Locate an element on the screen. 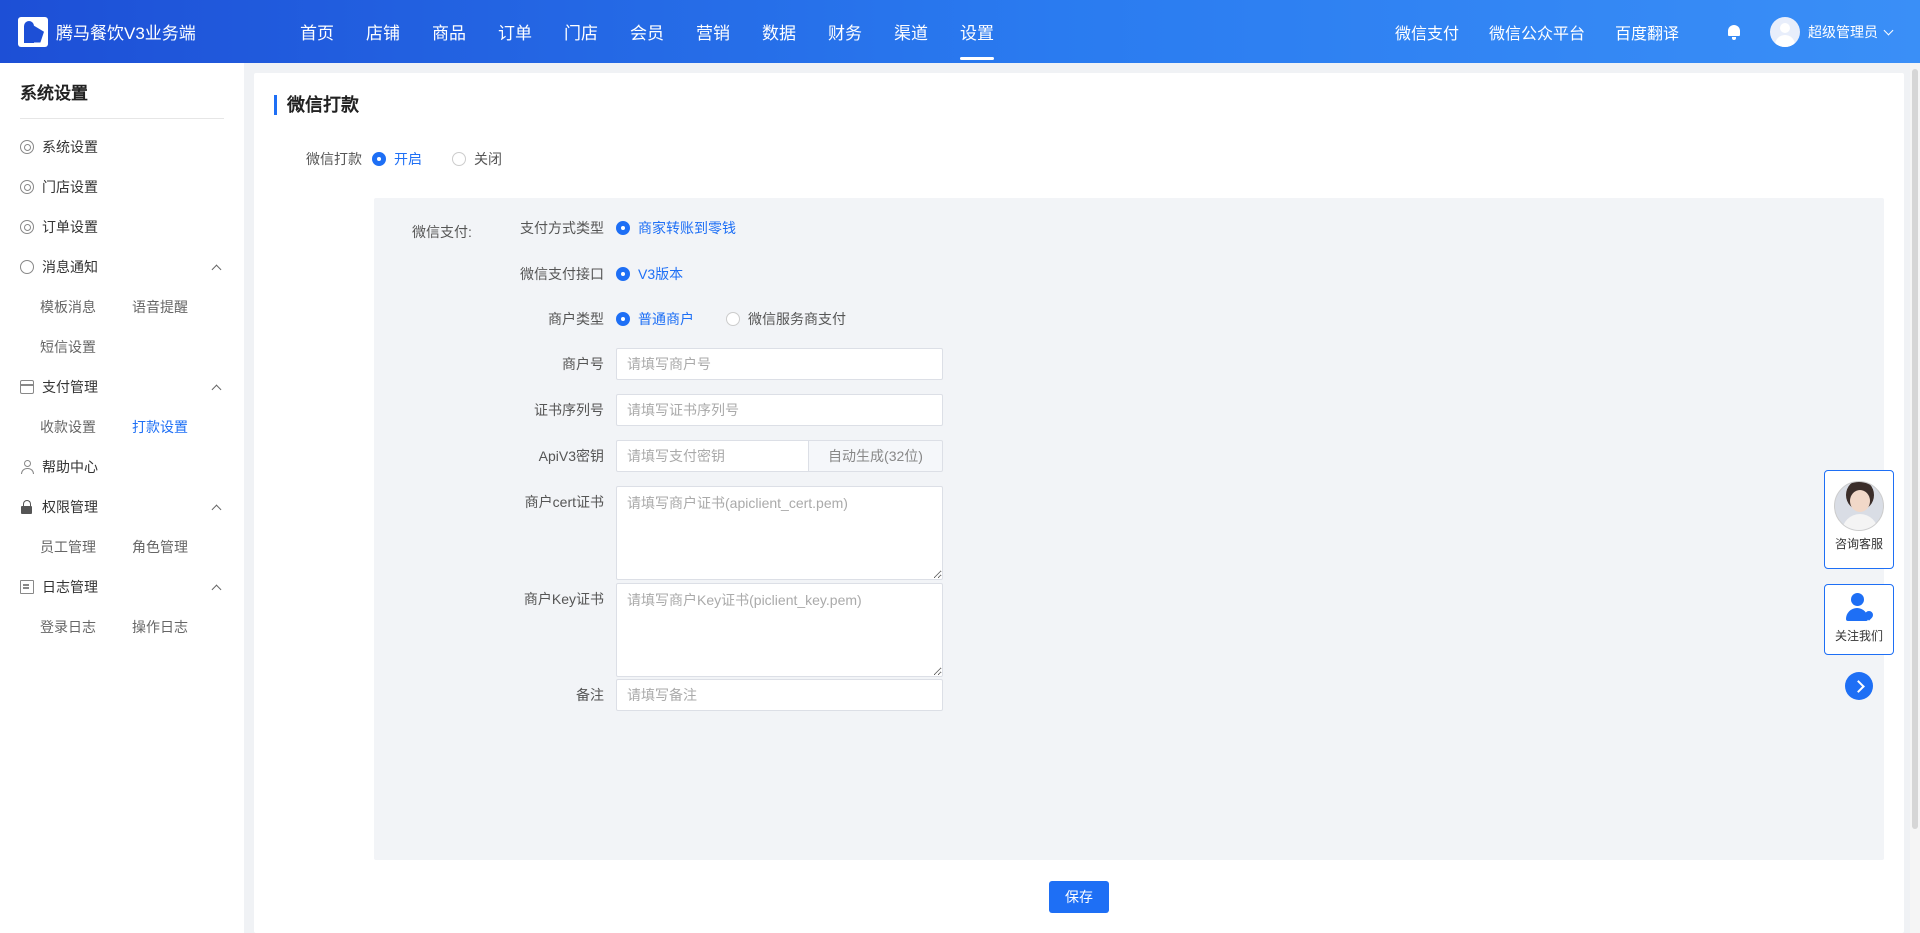 This screenshot has width=1920, height=933. user-avatar is located at coordinates (1785, 31).